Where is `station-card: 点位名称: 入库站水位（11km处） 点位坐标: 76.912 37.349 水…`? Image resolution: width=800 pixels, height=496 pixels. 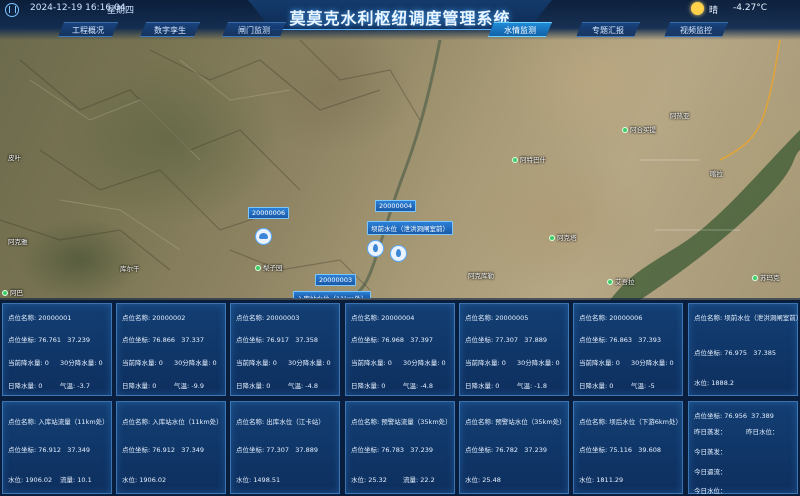 station-card: 点位名称: 入库站水位（11km处） 点位坐标: 76.912 37.349 水… is located at coordinates (171, 447).